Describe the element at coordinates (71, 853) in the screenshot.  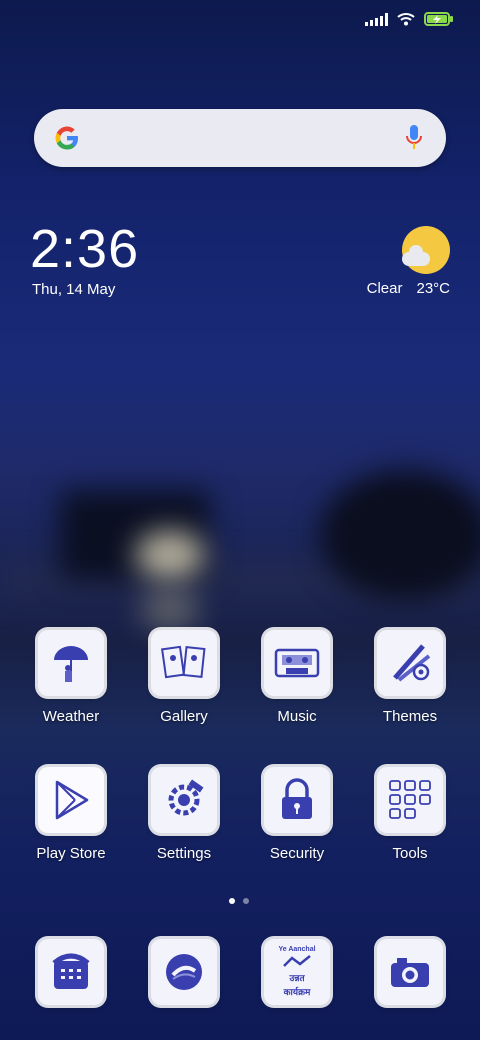
I see `app-label: Play Store` at that location.